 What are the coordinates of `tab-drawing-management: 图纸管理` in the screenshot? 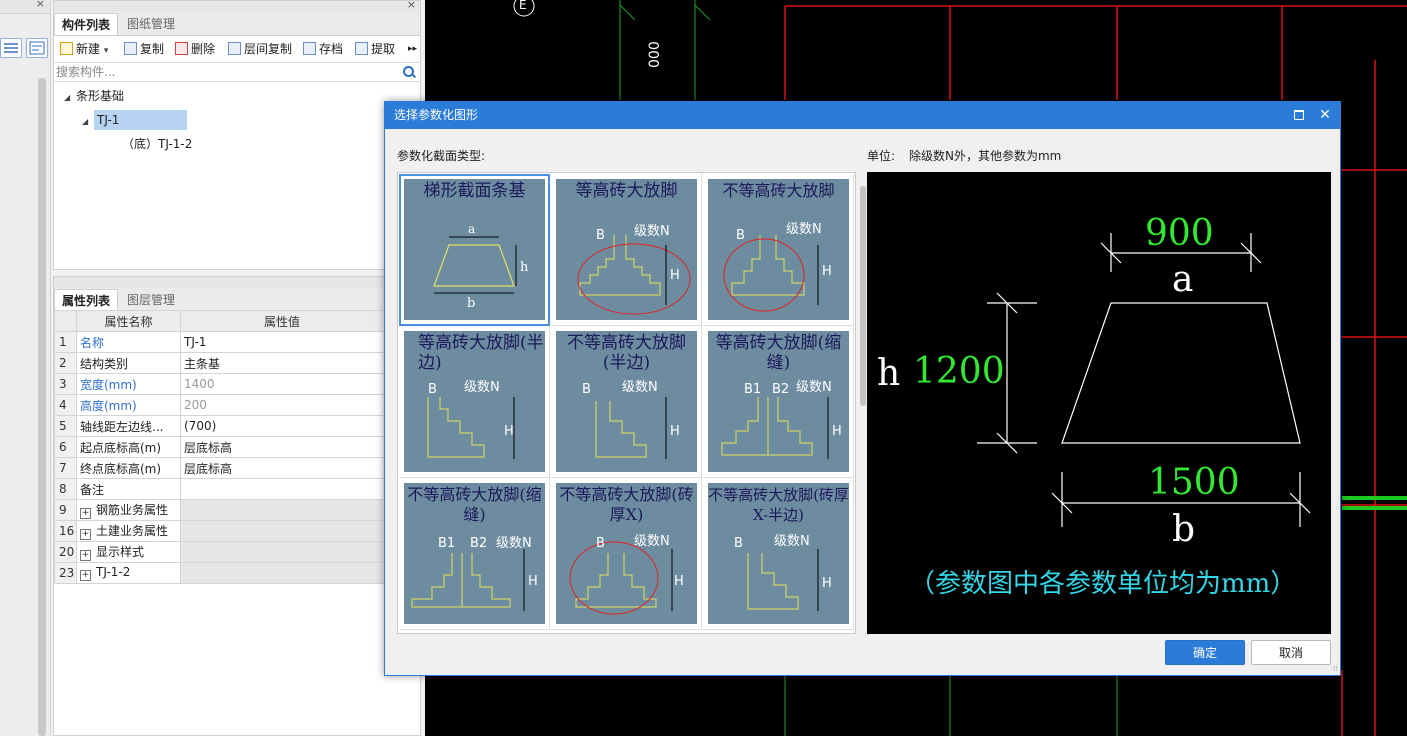 It's located at (151, 24).